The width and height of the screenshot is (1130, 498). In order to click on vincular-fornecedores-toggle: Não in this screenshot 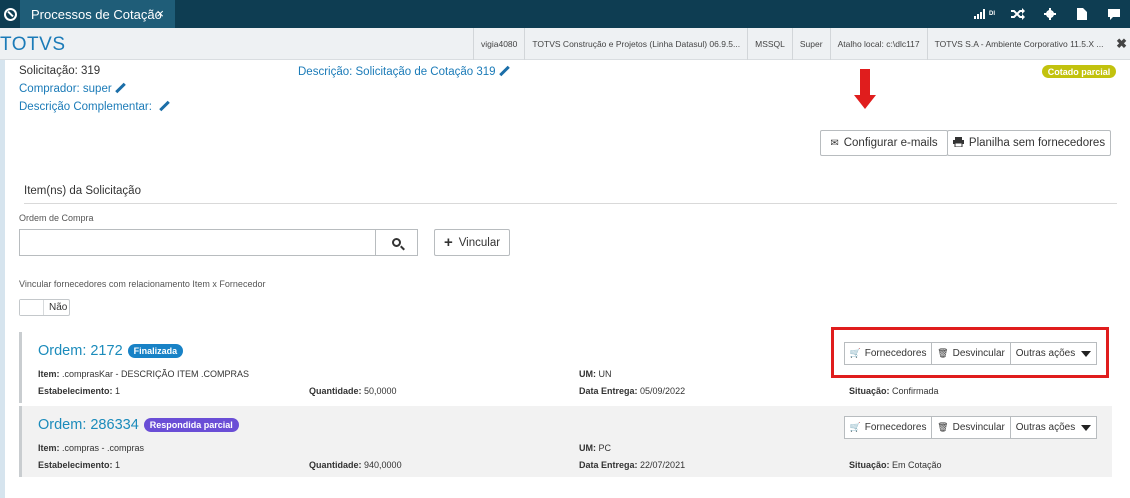, I will do `click(44, 307)`.